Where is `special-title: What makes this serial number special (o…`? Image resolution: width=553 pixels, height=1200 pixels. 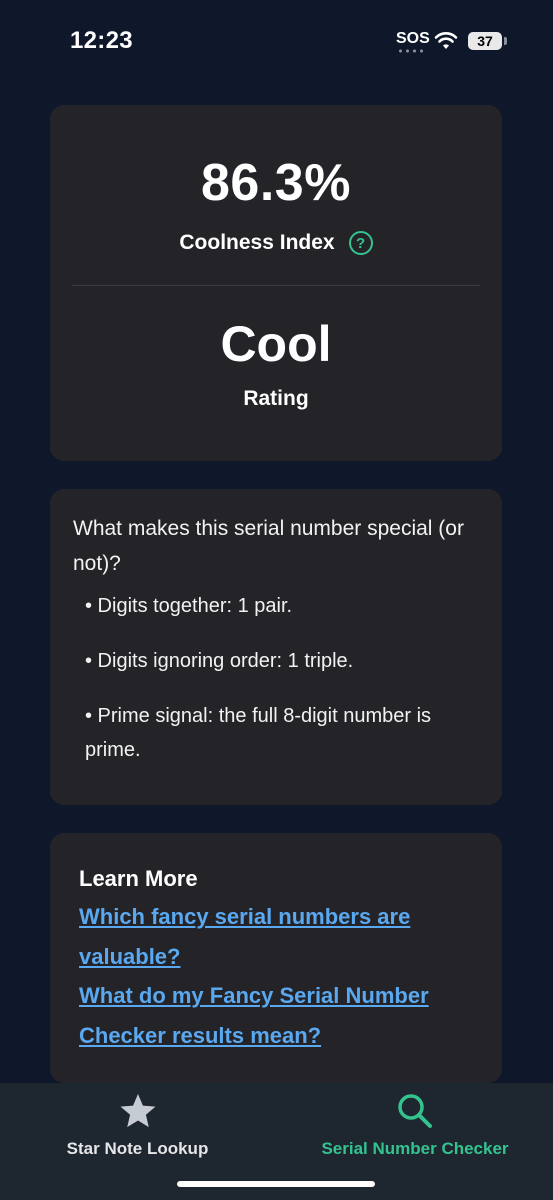
special-title: What makes this serial number special (o… is located at coordinates (268, 546).